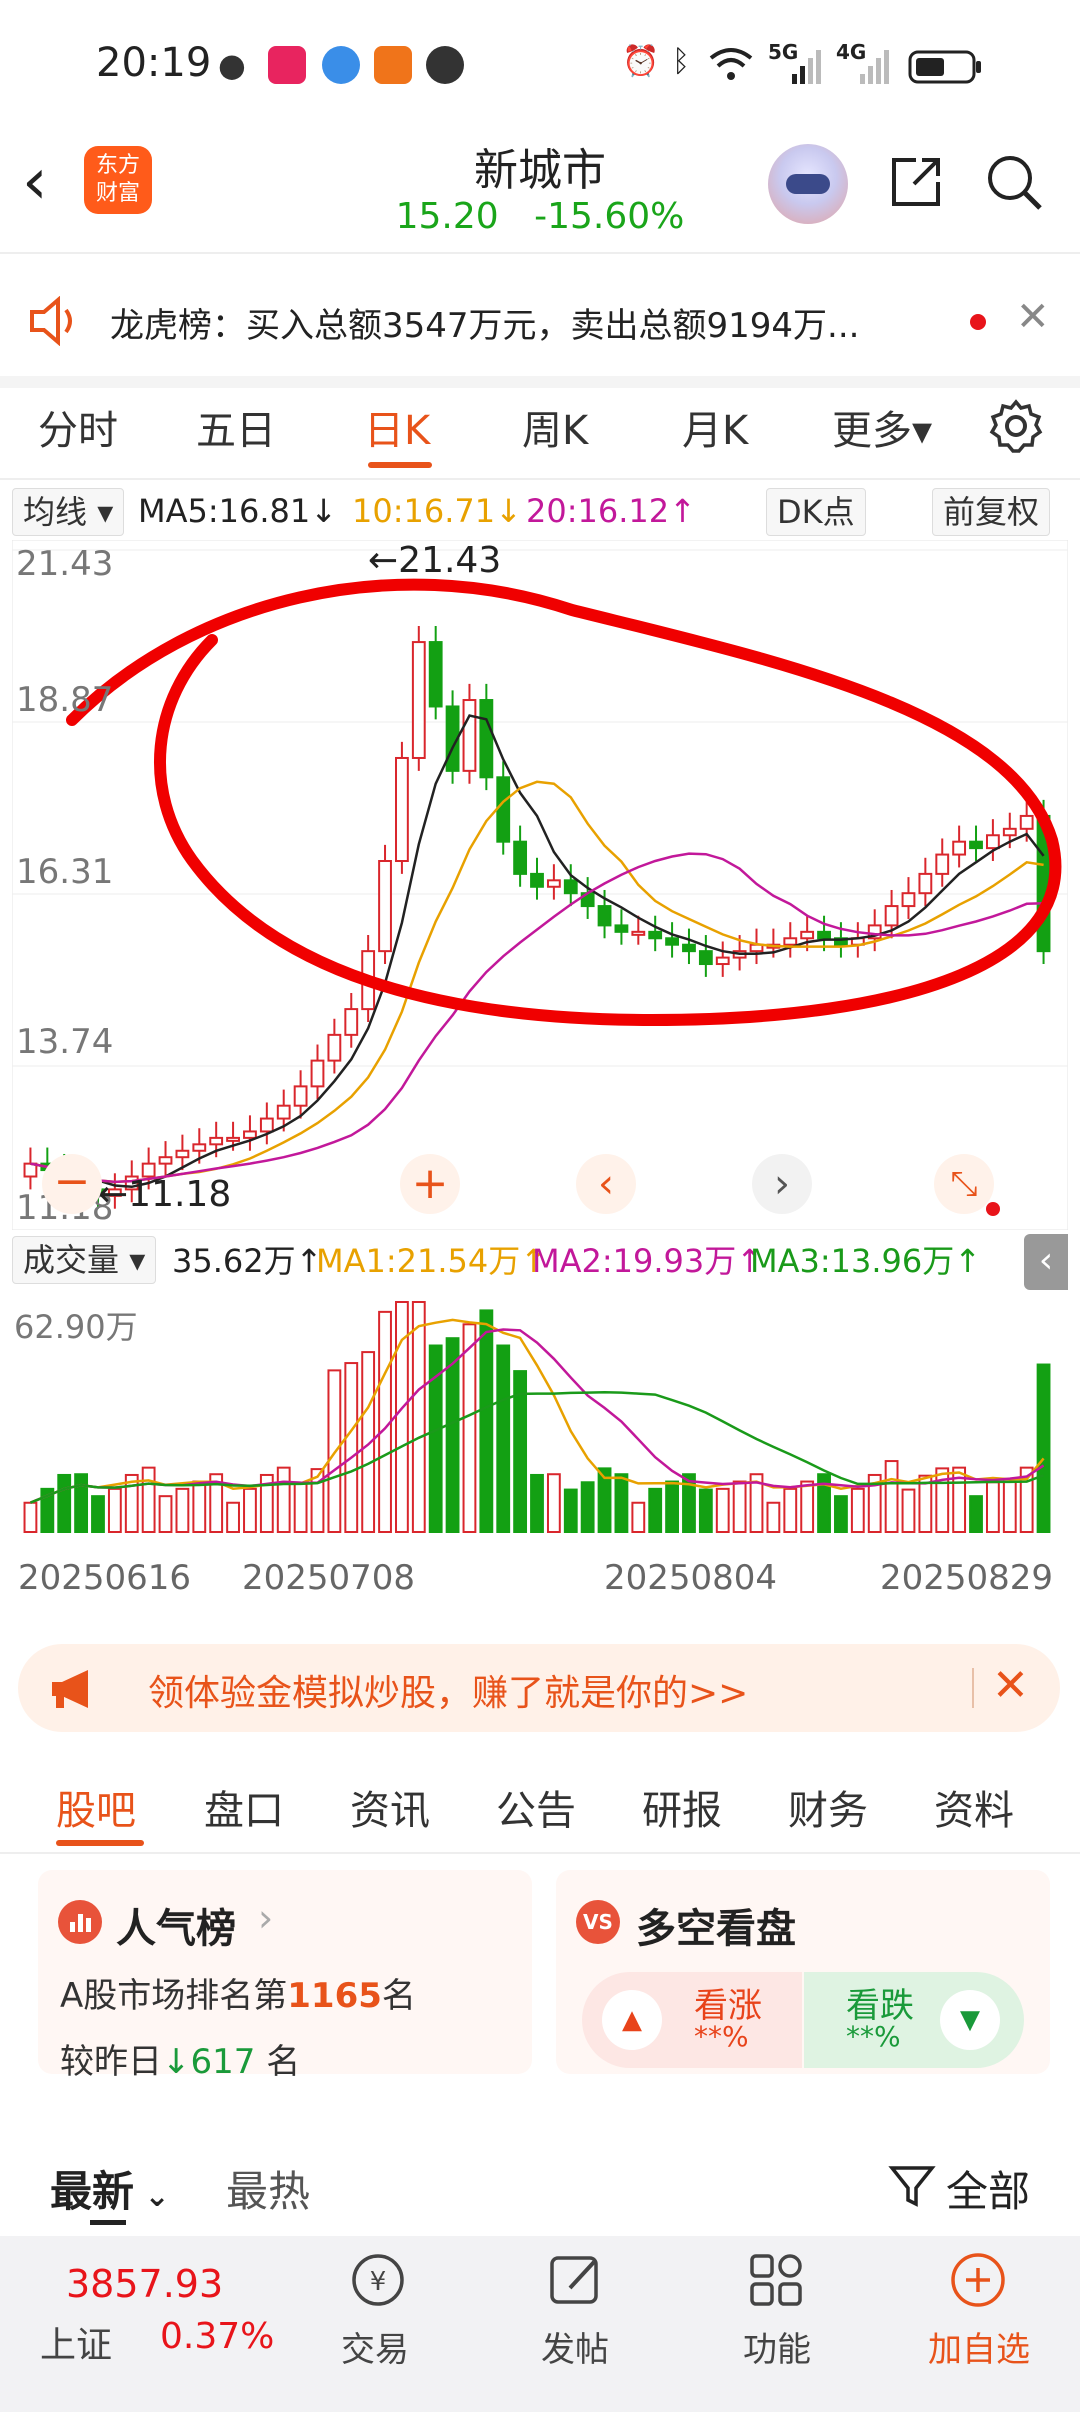  What do you see at coordinates (816, 512) in the screenshot?
I see `dk-point-button: DK点` at bounding box center [816, 512].